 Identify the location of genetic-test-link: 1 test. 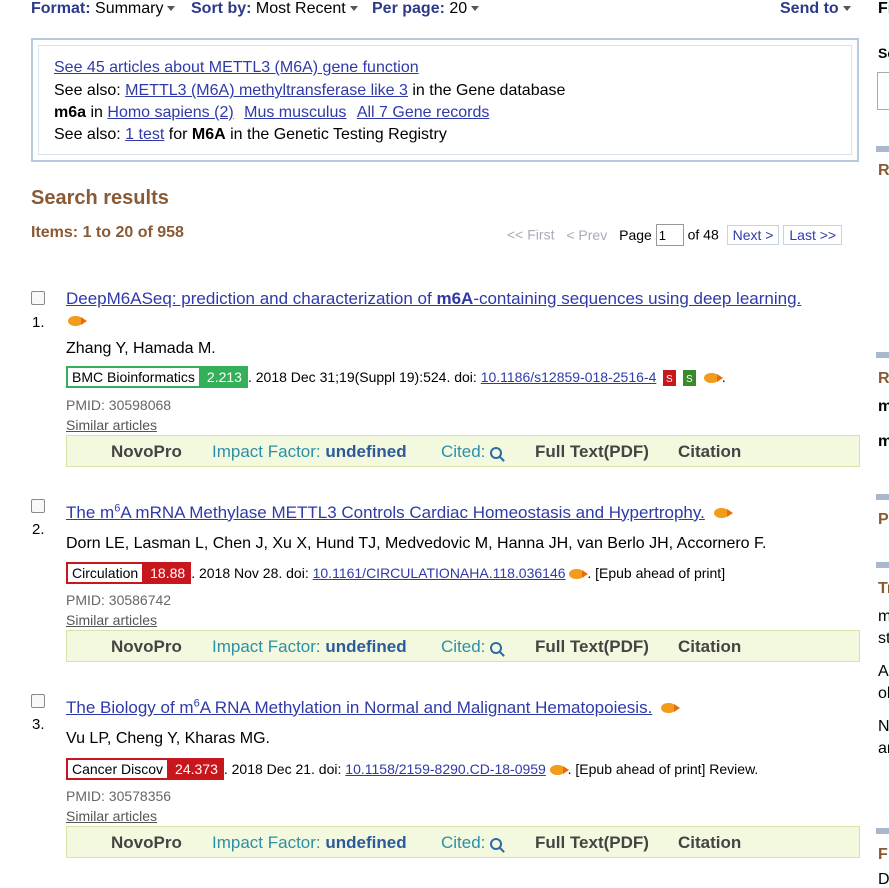
(144, 134).